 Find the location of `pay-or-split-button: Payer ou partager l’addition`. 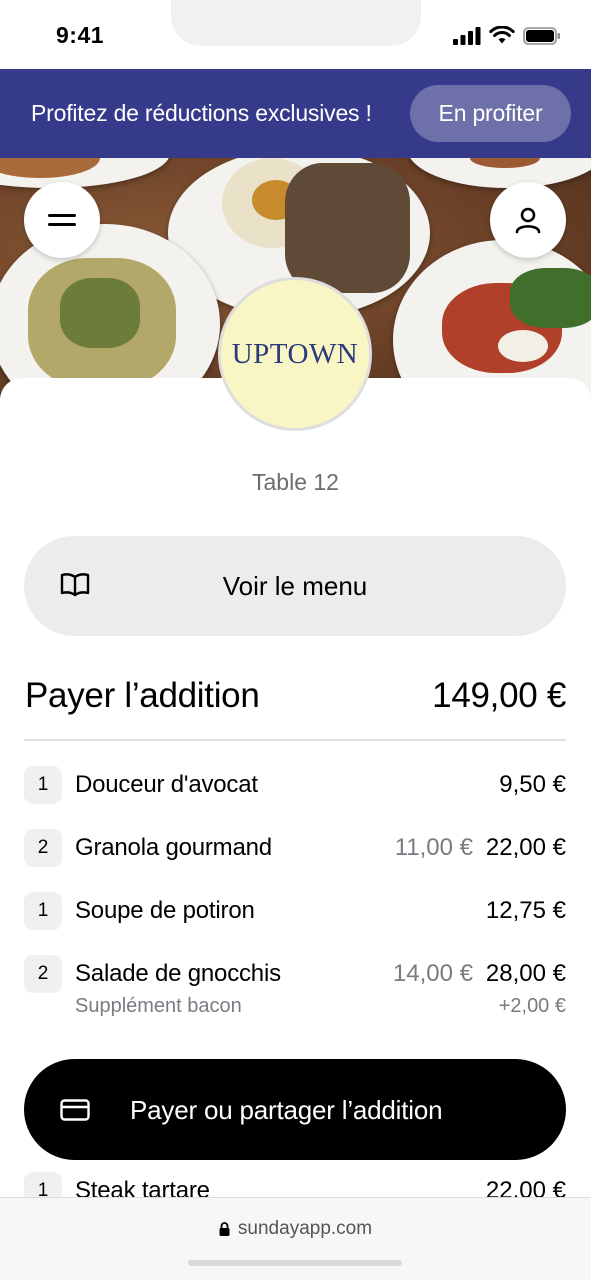

pay-or-split-button: Payer ou partager l’addition is located at coordinates (295, 1109).